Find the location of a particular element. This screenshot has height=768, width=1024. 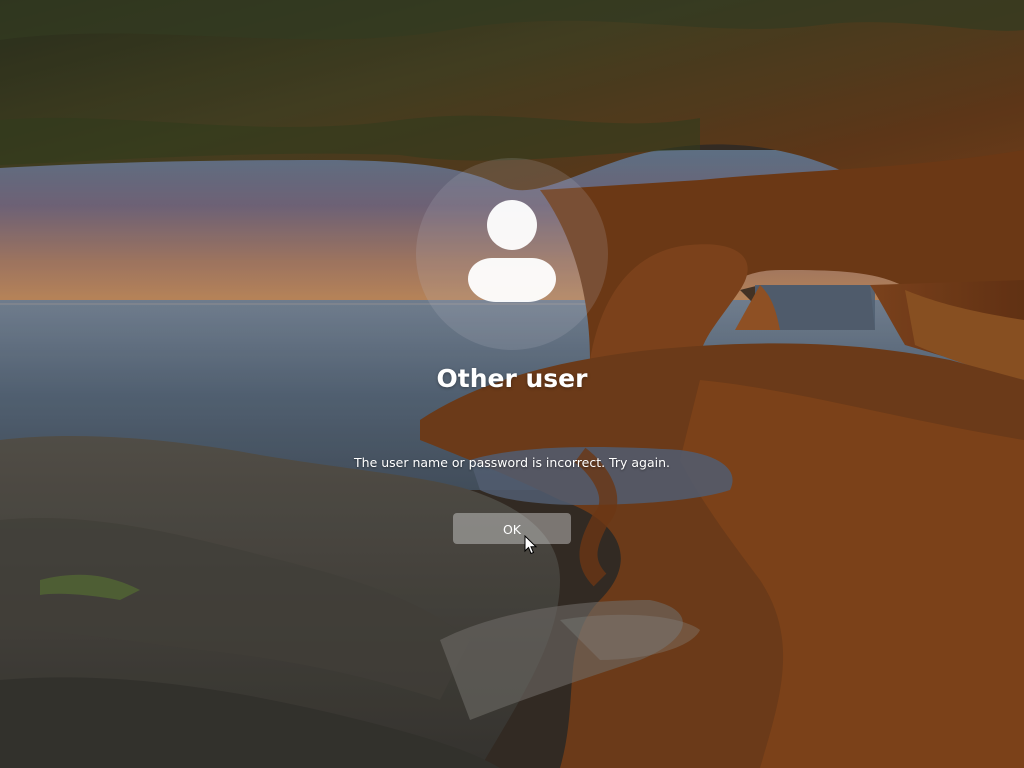

user-avatar-icon is located at coordinates (512, 251).